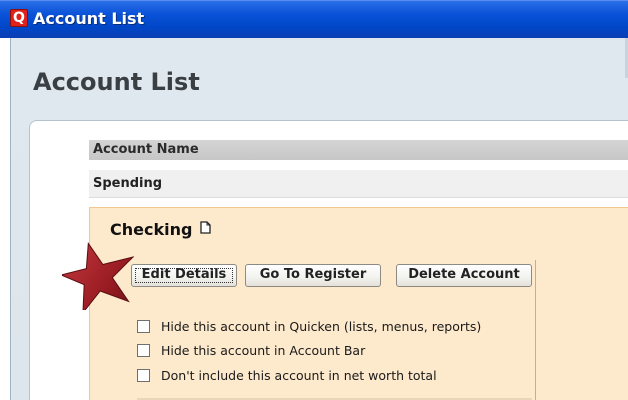  What do you see at coordinates (263, 350) in the screenshot?
I see `hide-in-account-bar-label: Hide this account in Account Bar` at bounding box center [263, 350].